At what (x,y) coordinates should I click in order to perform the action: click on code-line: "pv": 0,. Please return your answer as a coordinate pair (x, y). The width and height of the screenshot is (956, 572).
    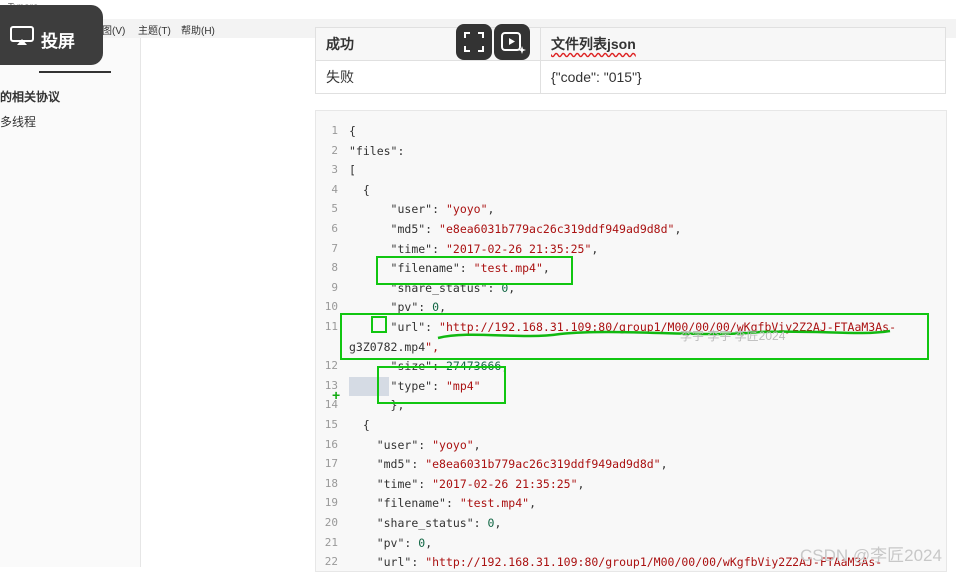
    Looking at the image, I should click on (404, 542).